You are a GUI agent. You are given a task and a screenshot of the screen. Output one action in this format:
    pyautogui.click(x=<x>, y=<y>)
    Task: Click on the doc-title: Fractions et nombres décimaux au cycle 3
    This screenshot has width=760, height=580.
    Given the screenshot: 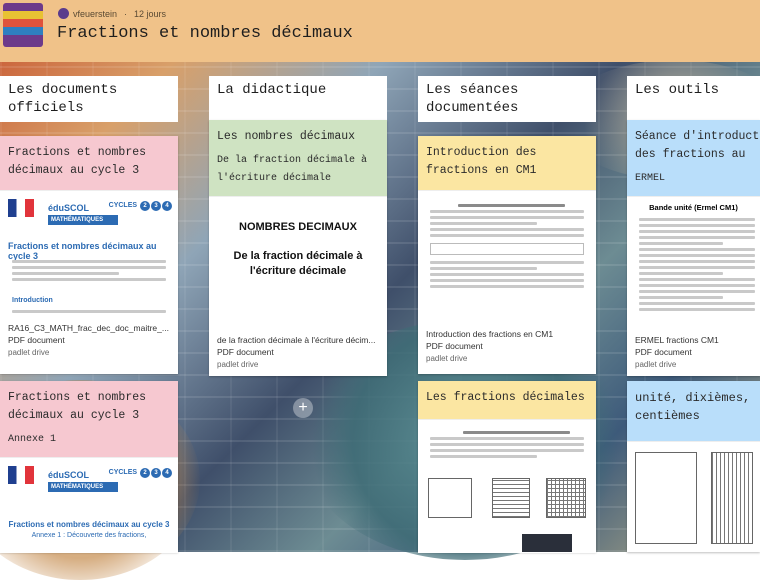 What is the action you would take?
    pyautogui.click(x=89, y=524)
    